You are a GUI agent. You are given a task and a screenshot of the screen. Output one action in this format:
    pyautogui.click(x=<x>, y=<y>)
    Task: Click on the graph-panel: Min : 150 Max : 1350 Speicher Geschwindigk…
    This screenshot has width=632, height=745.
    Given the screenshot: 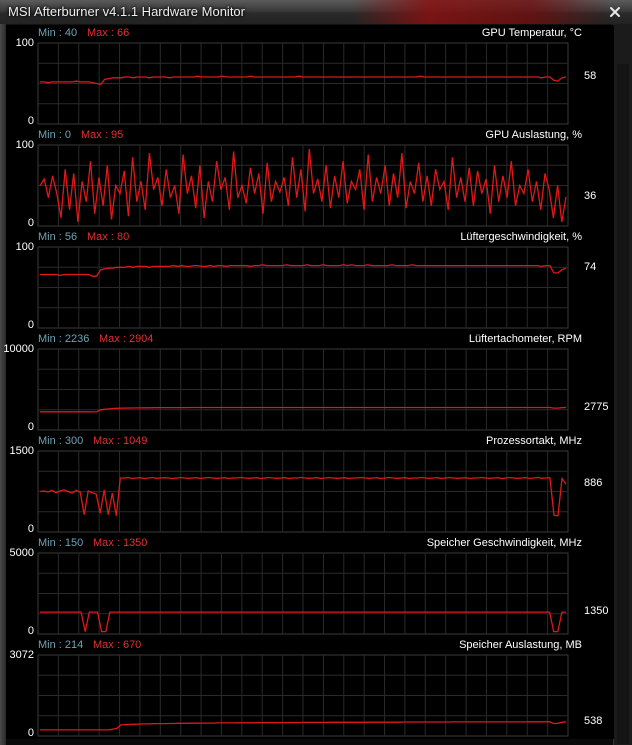 What is the action you would take?
    pyautogui.click(x=310, y=586)
    